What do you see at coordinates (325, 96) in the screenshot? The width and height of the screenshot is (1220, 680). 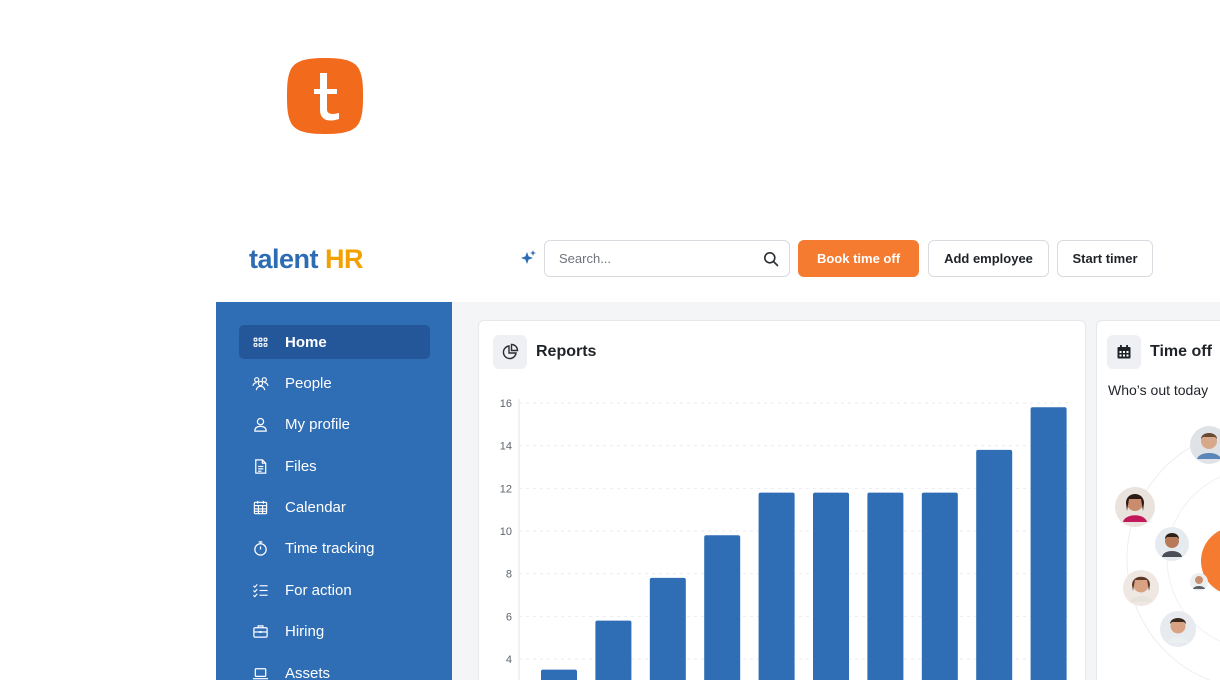 I see `app-logo-icon` at bounding box center [325, 96].